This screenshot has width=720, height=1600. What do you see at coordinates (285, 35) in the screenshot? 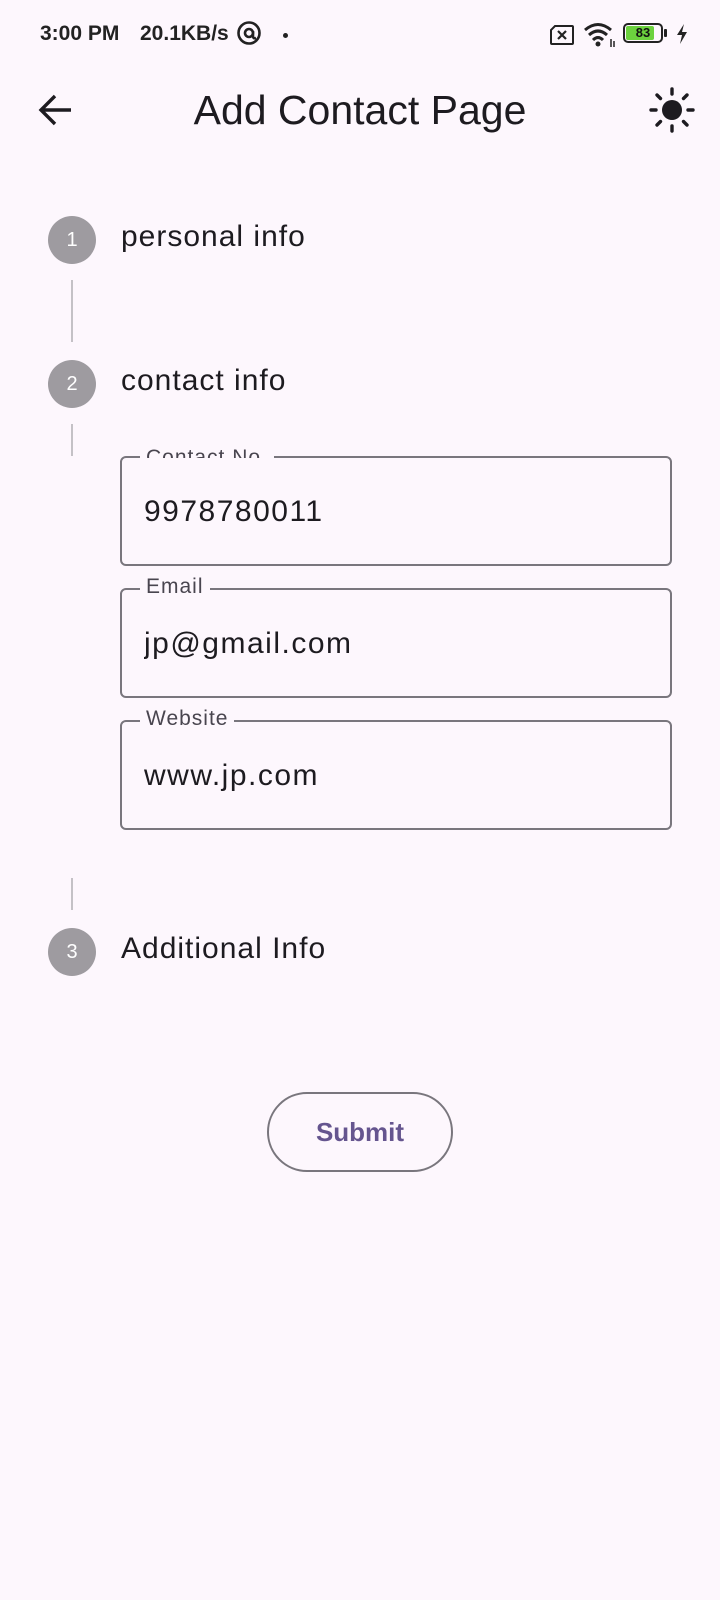
I see `notification-dot-icon` at bounding box center [285, 35].